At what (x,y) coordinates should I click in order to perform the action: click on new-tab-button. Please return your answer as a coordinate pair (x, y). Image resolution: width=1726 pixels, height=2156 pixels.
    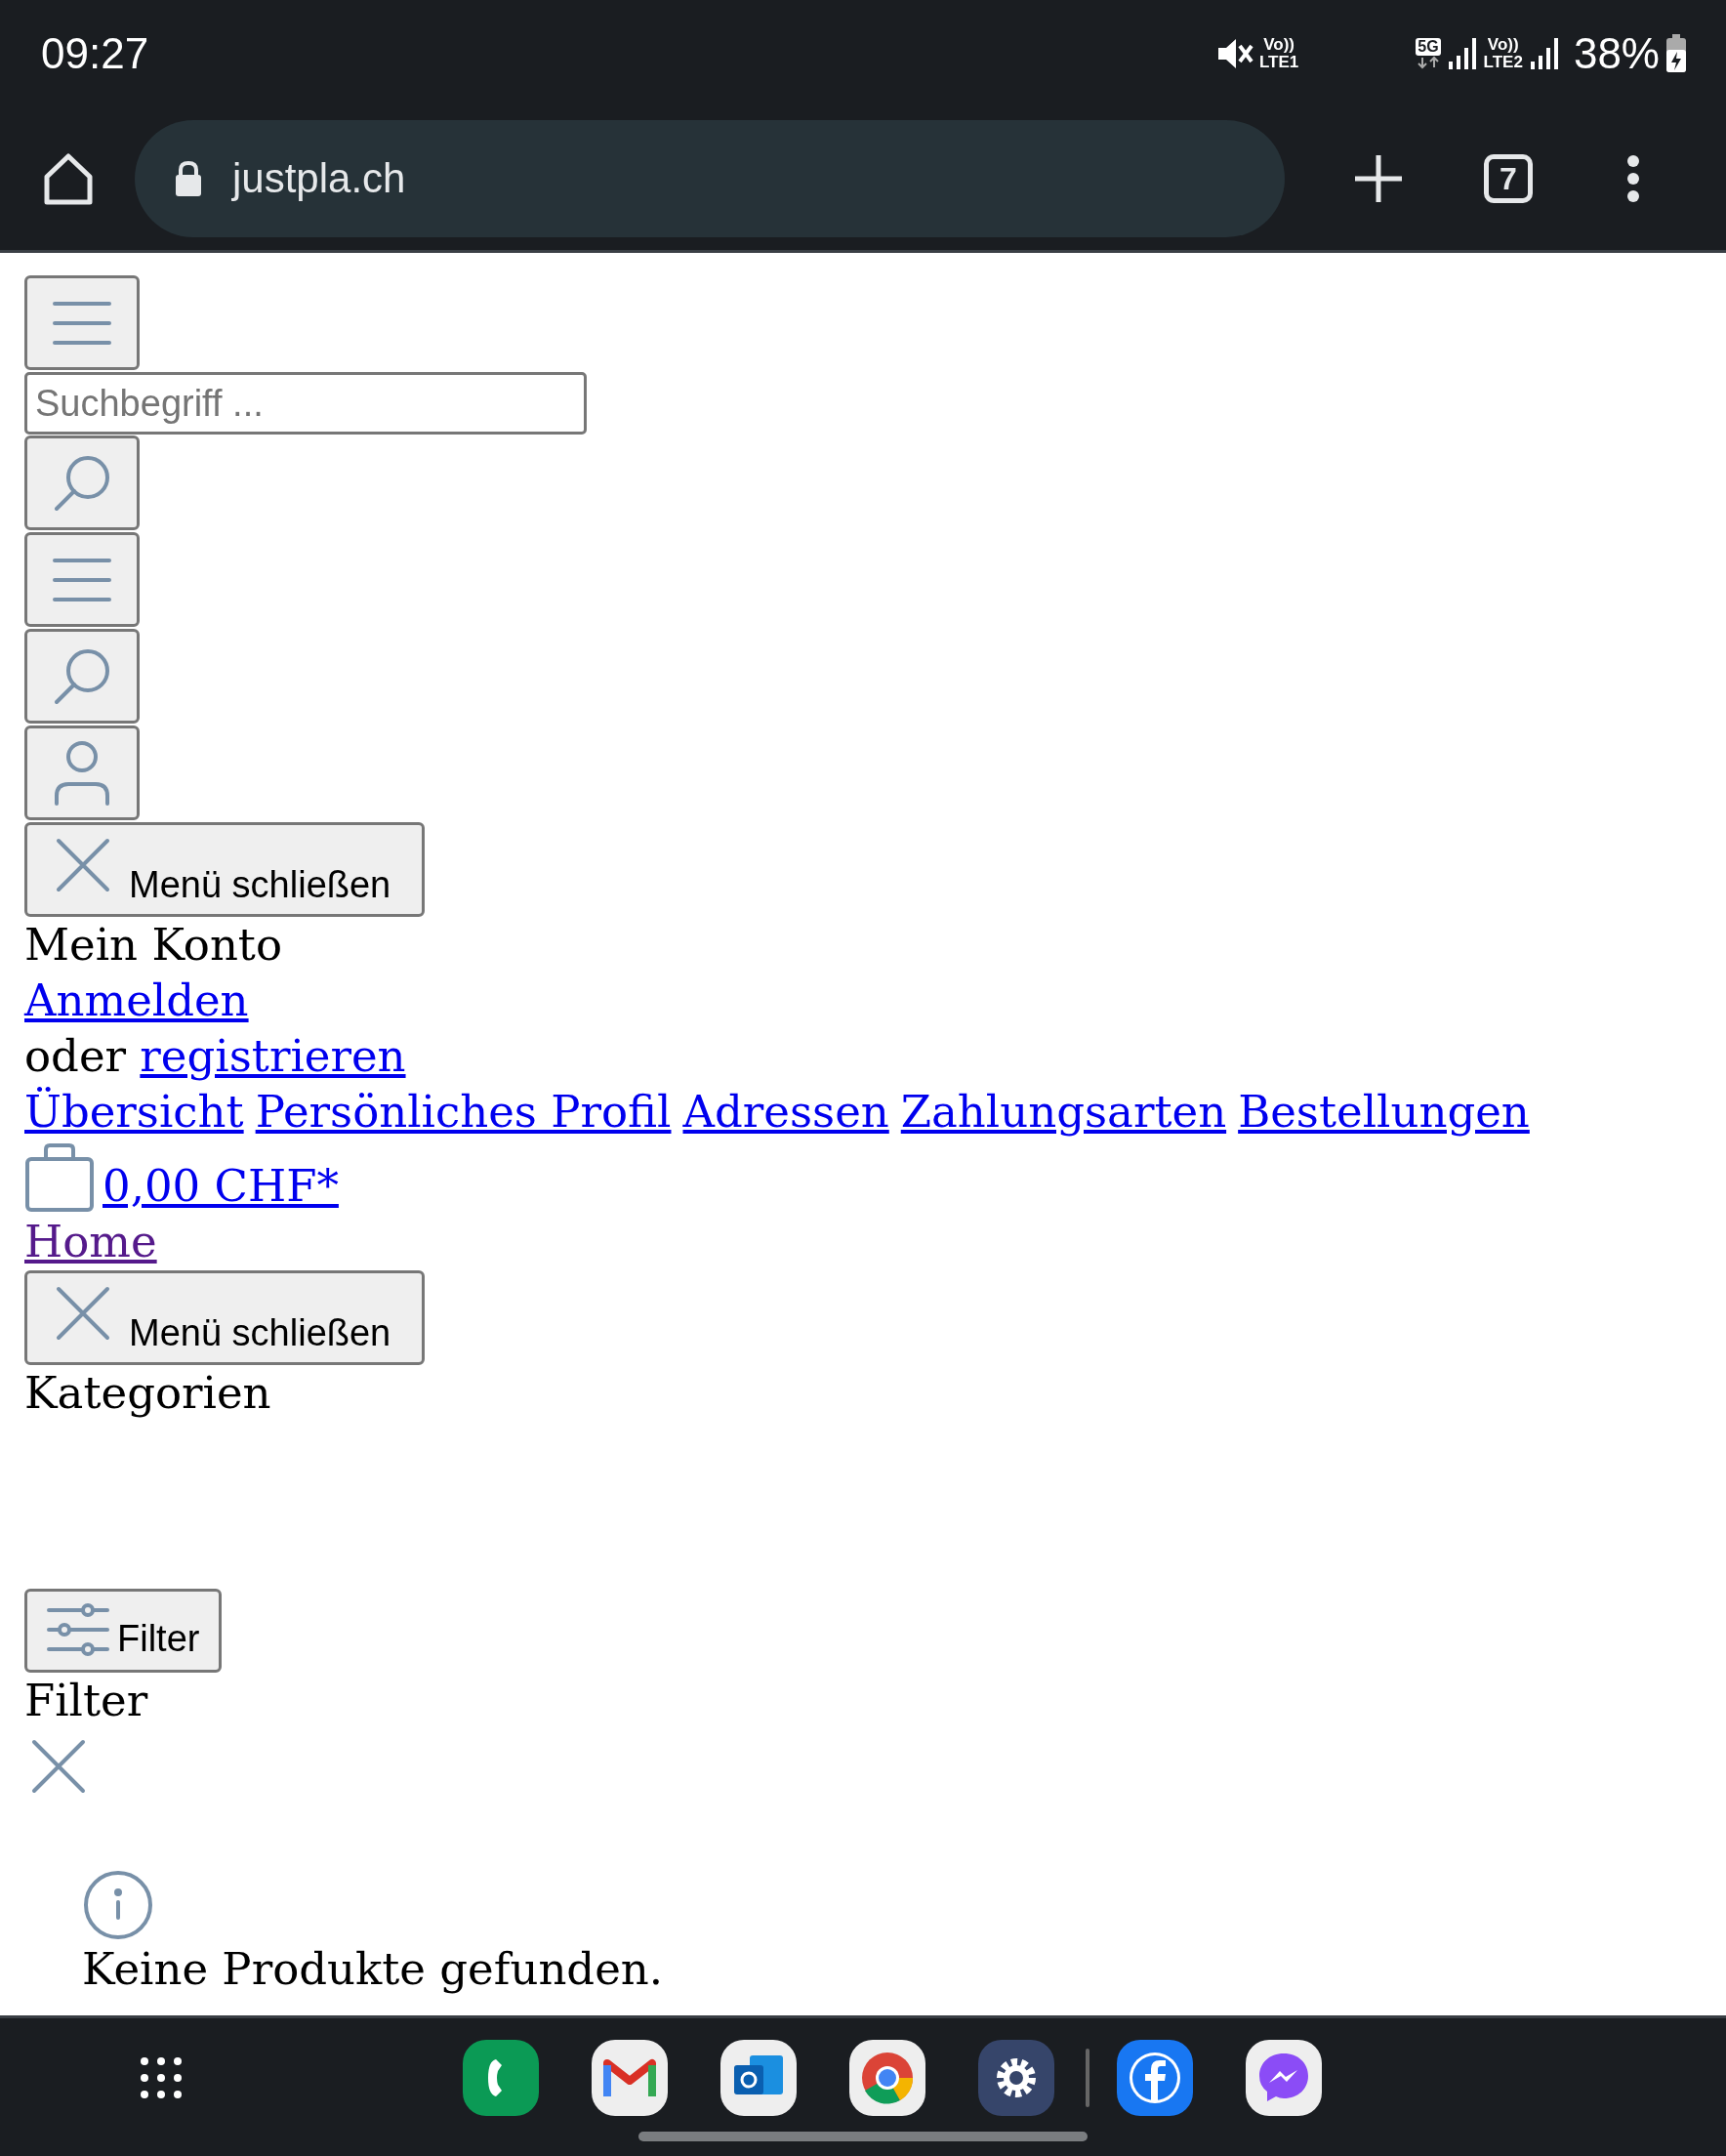
    Looking at the image, I should click on (1379, 178).